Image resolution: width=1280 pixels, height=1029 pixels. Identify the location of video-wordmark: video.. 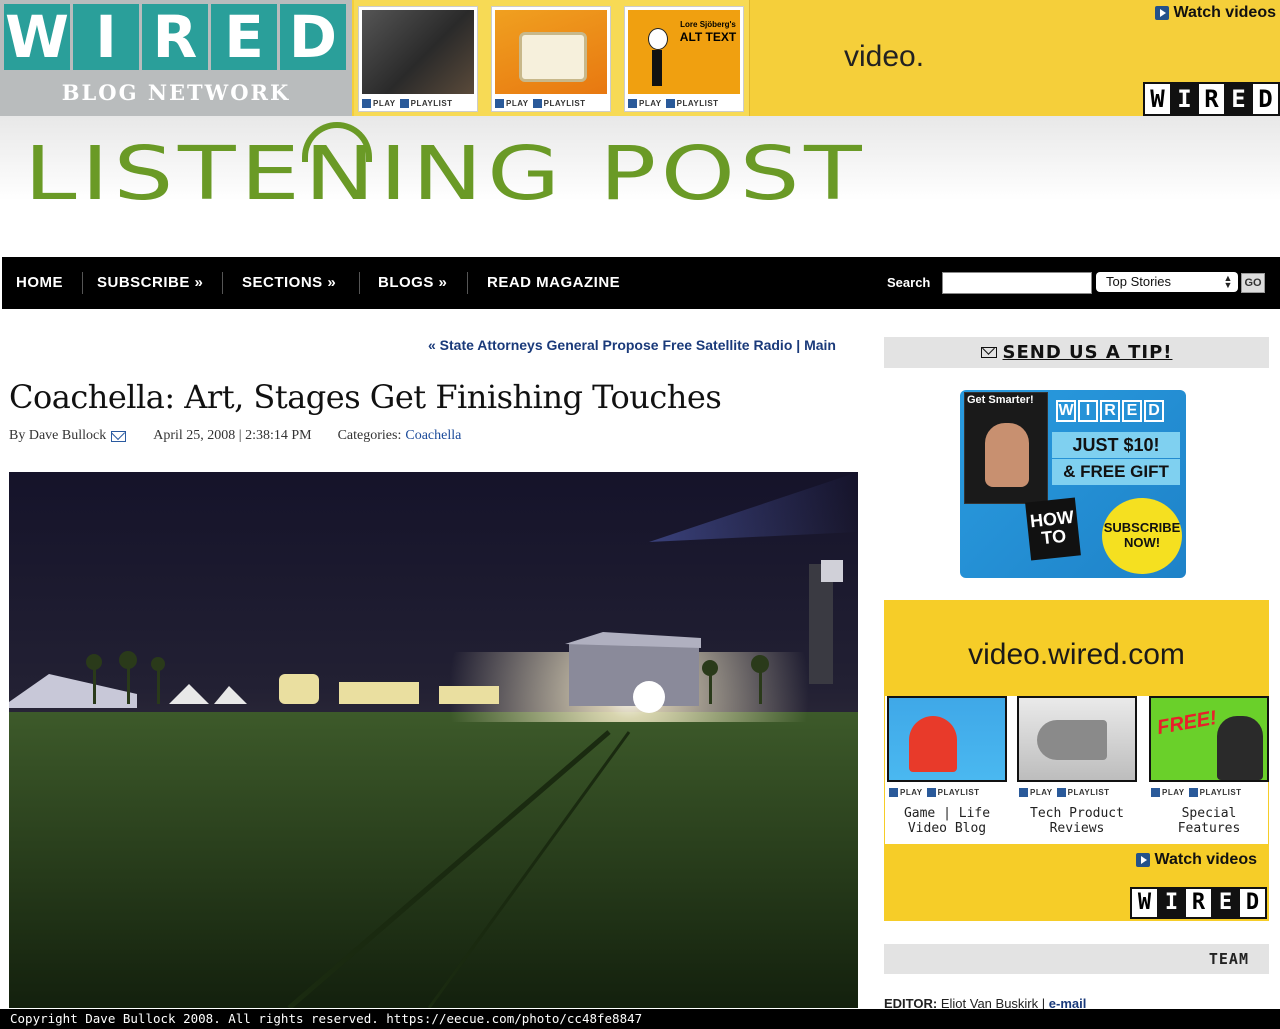
(884, 56).